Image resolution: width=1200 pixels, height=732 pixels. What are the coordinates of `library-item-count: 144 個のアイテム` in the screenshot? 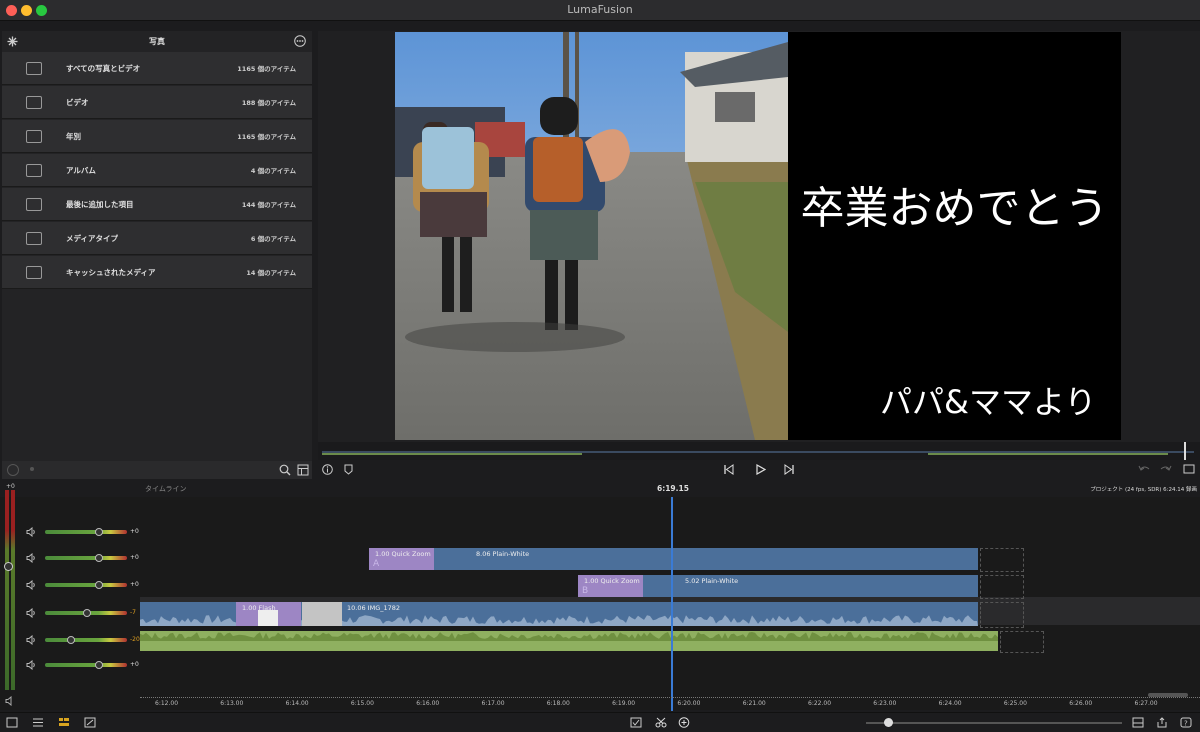 It's located at (268, 205).